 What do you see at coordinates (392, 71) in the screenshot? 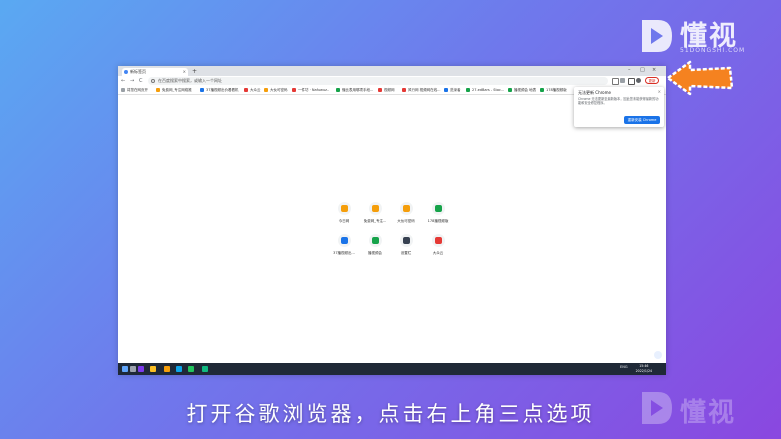
I see `title-bar: 新标签页 × + – □ ×` at bounding box center [392, 71].